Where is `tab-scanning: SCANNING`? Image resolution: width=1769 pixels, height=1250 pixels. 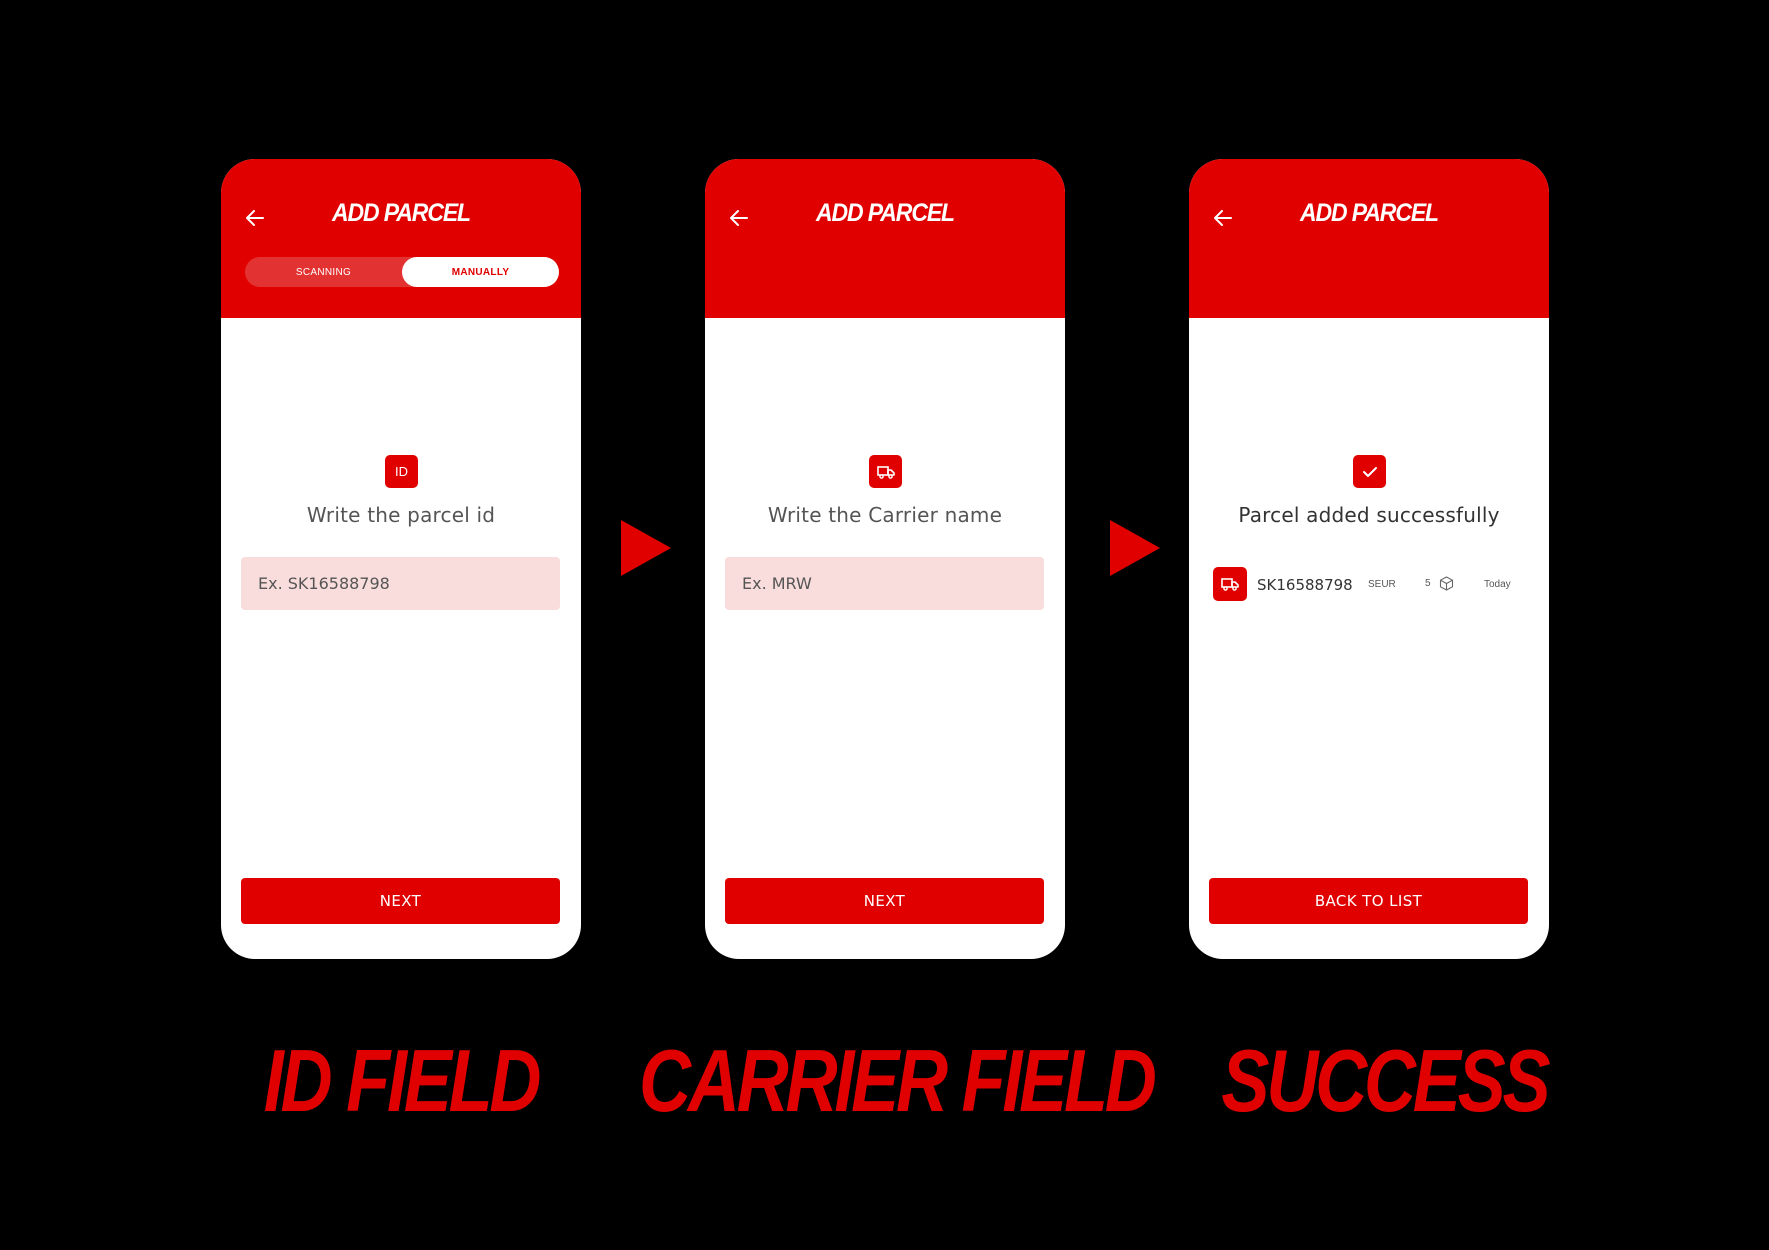 tab-scanning: SCANNING is located at coordinates (323, 272).